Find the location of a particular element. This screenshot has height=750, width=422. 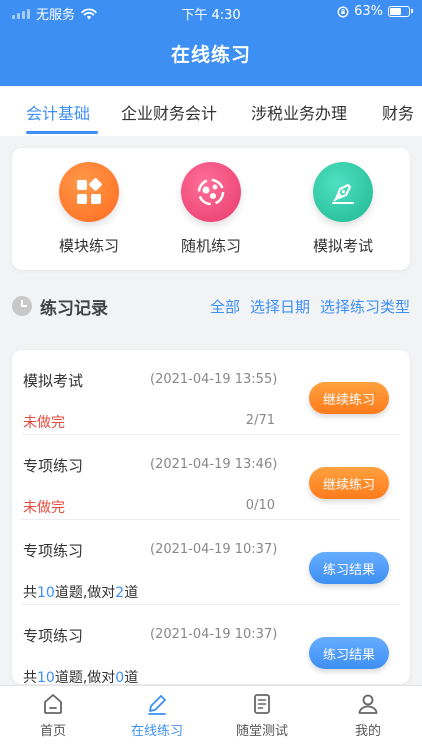

list-item: 专项练习 (2021-04-19 10:37) 共10道题,做对0道 练习结果 is located at coordinates (211, 644).